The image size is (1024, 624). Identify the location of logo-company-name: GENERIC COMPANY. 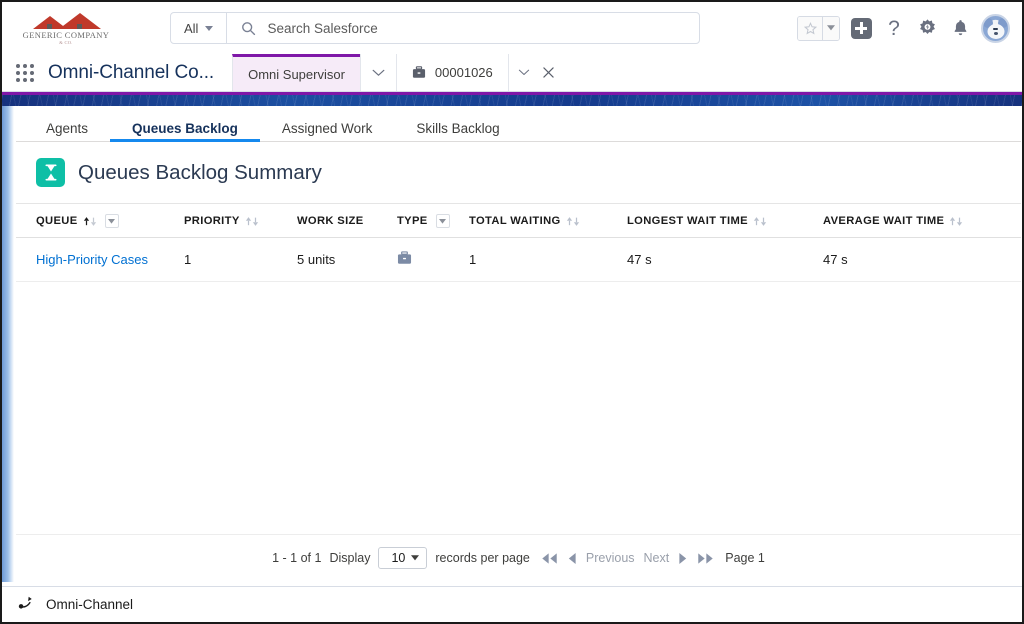
(66, 34).